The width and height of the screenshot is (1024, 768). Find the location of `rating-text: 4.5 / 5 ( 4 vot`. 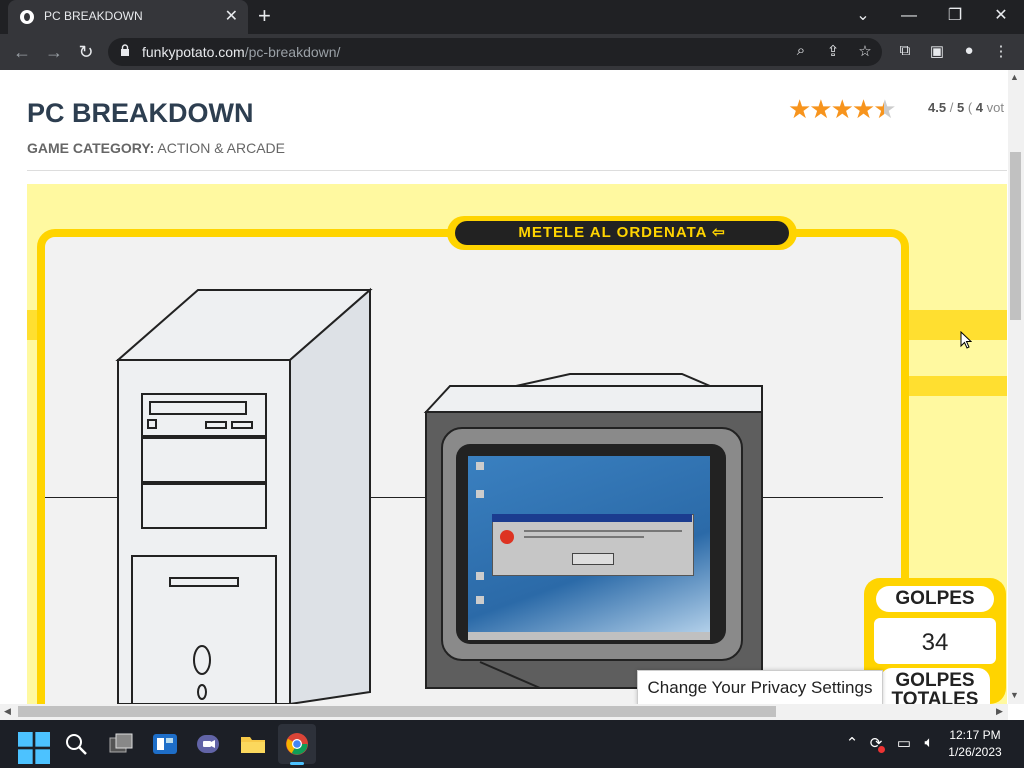

rating-text: 4.5 / 5 ( 4 vot is located at coordinates (966, 107).